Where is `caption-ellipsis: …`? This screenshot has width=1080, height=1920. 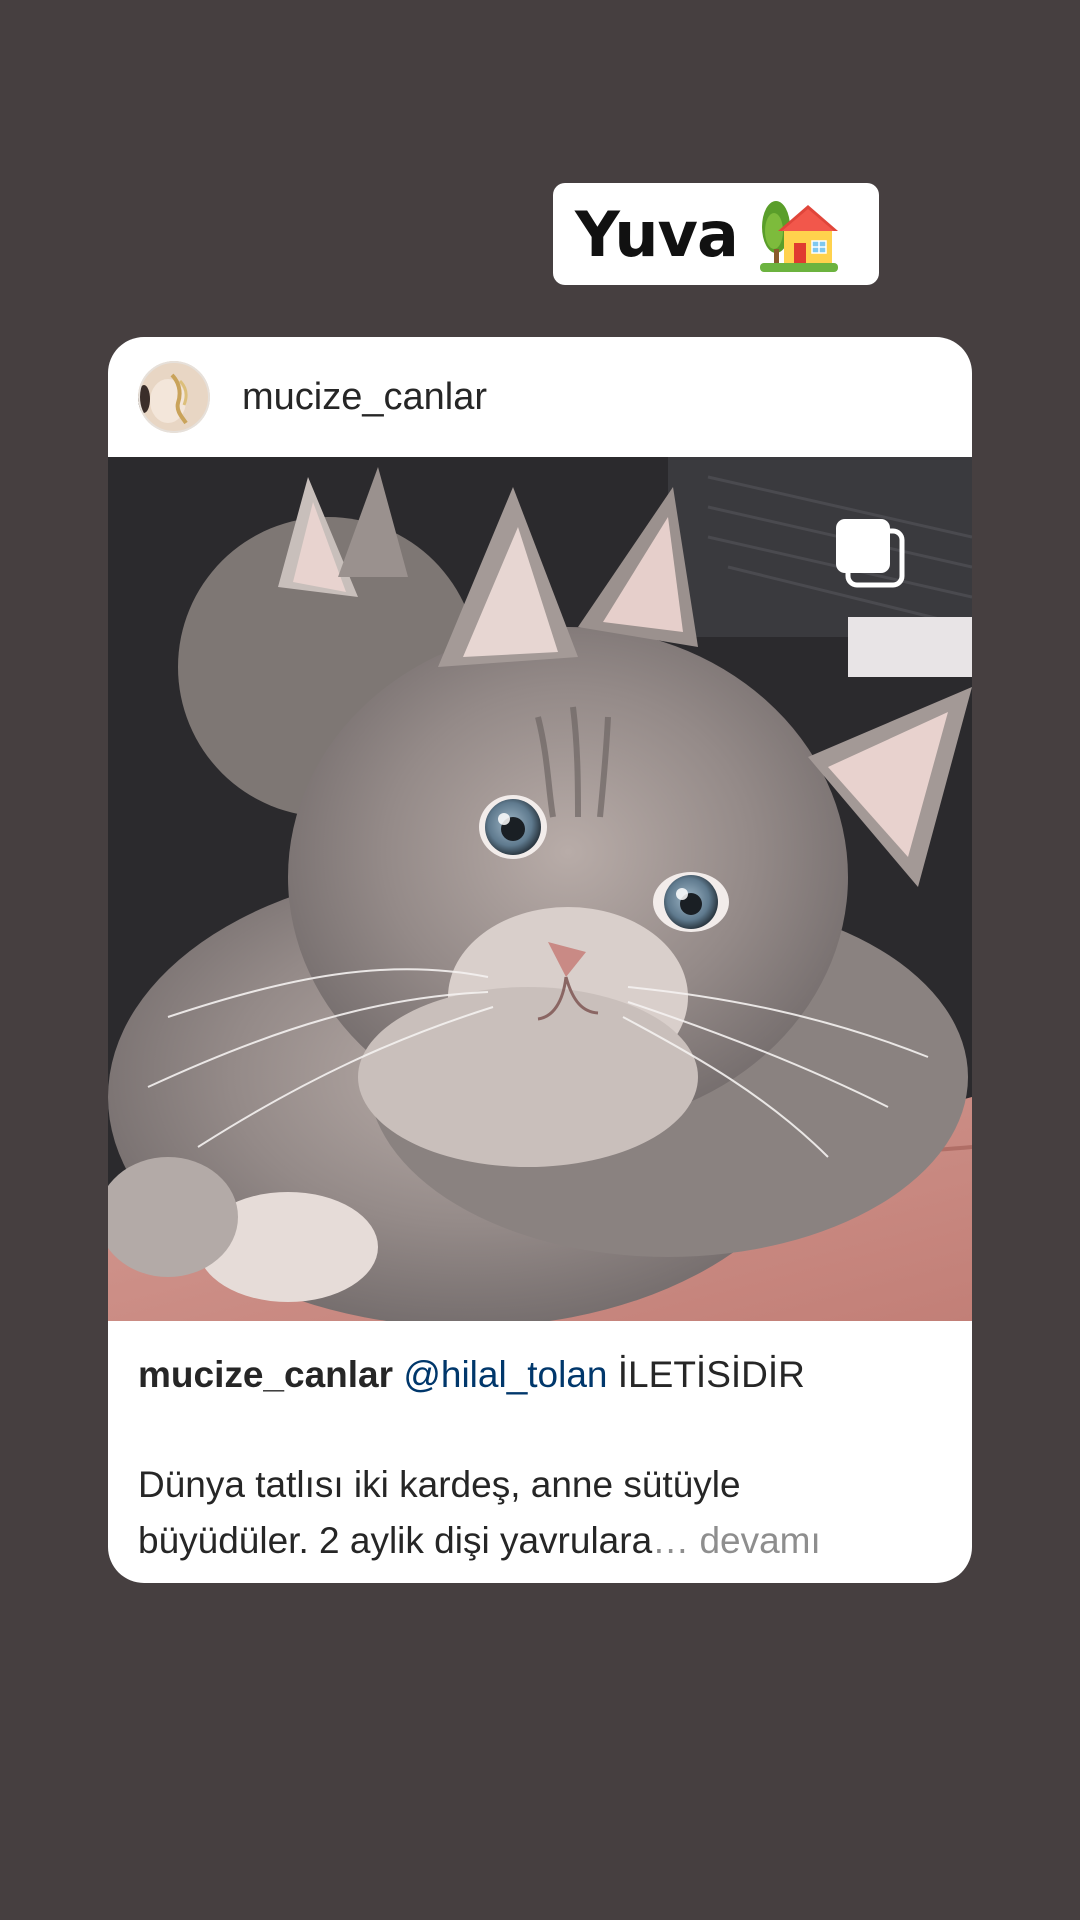
caption-ellipsis: … is located at coordinates (671, 1540).